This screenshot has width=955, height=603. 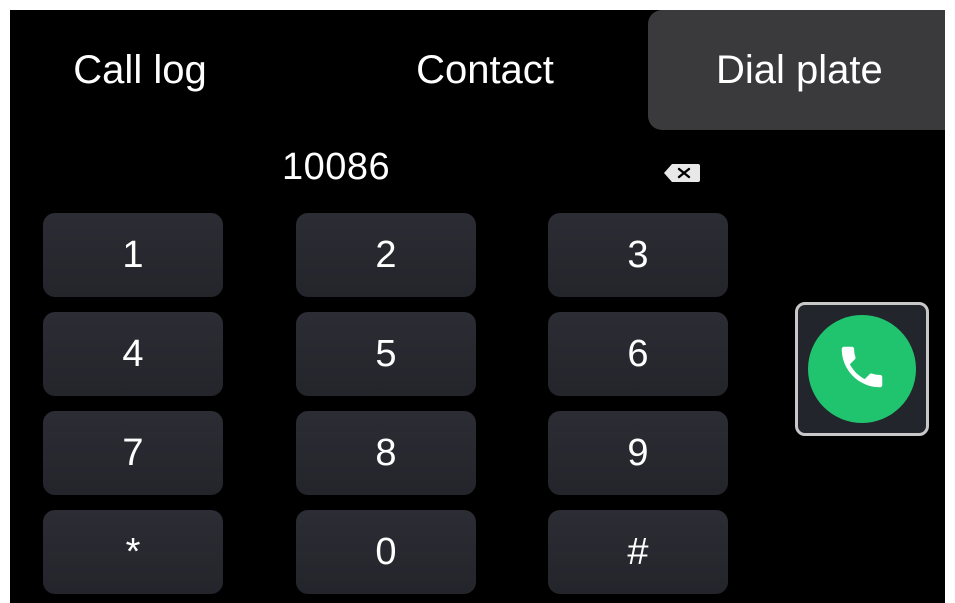 I want to click on key-label: 9, so click(x=638, y=452).